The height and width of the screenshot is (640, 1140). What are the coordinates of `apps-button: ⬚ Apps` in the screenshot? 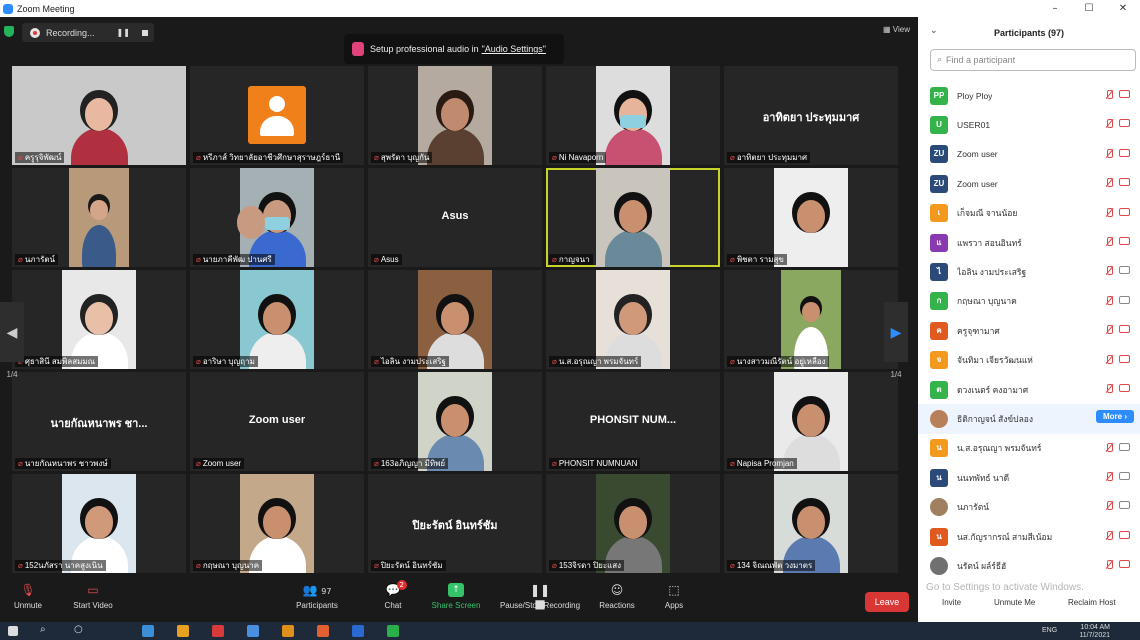 It's located at (674, 596).